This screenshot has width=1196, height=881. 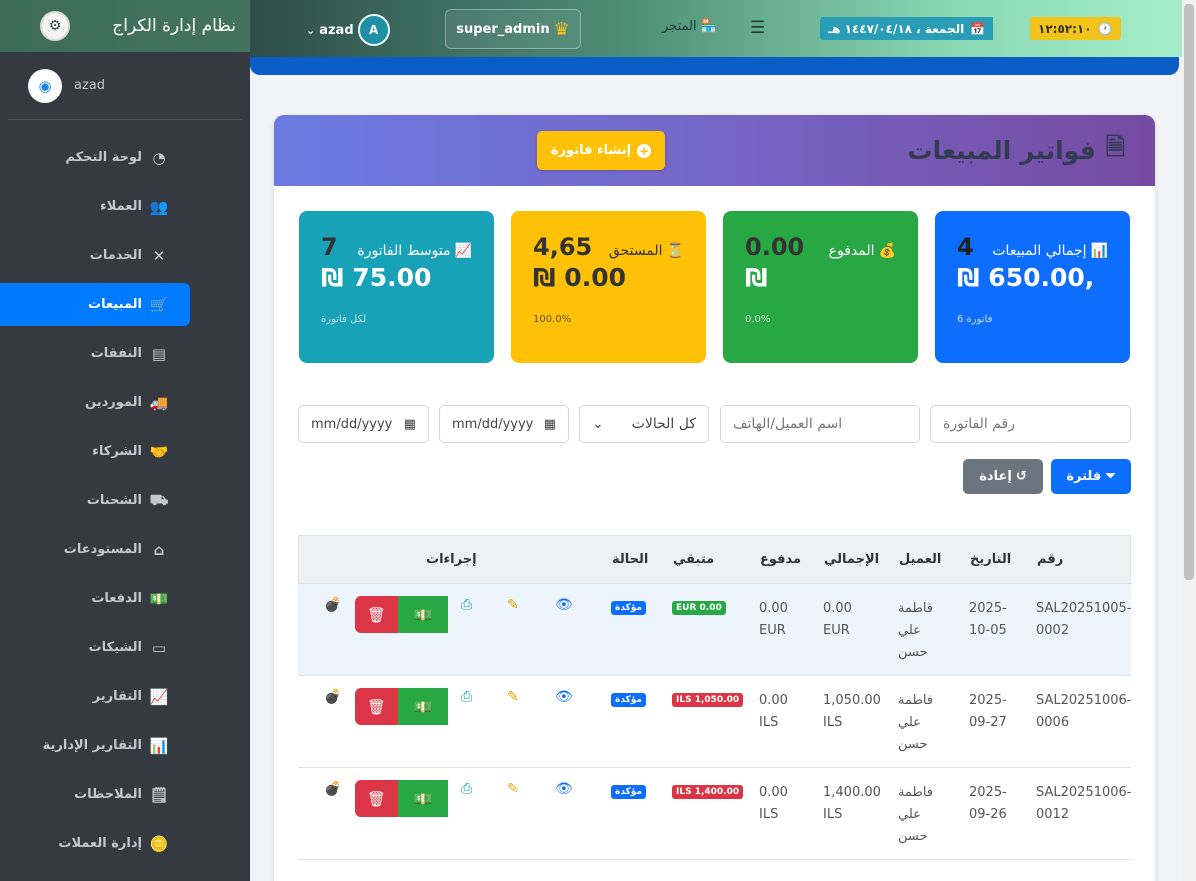 What do you see at coordinates (159, 647) in the screenshot?
I see `check-icon: ▭` at bounding box center [159, 647].